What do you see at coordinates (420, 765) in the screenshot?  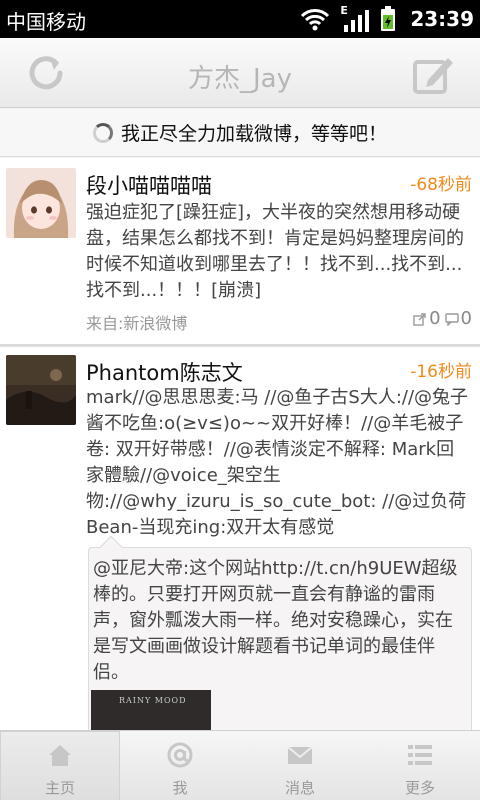 I see `tab-more: 更多` at bounding box center [420, 765].